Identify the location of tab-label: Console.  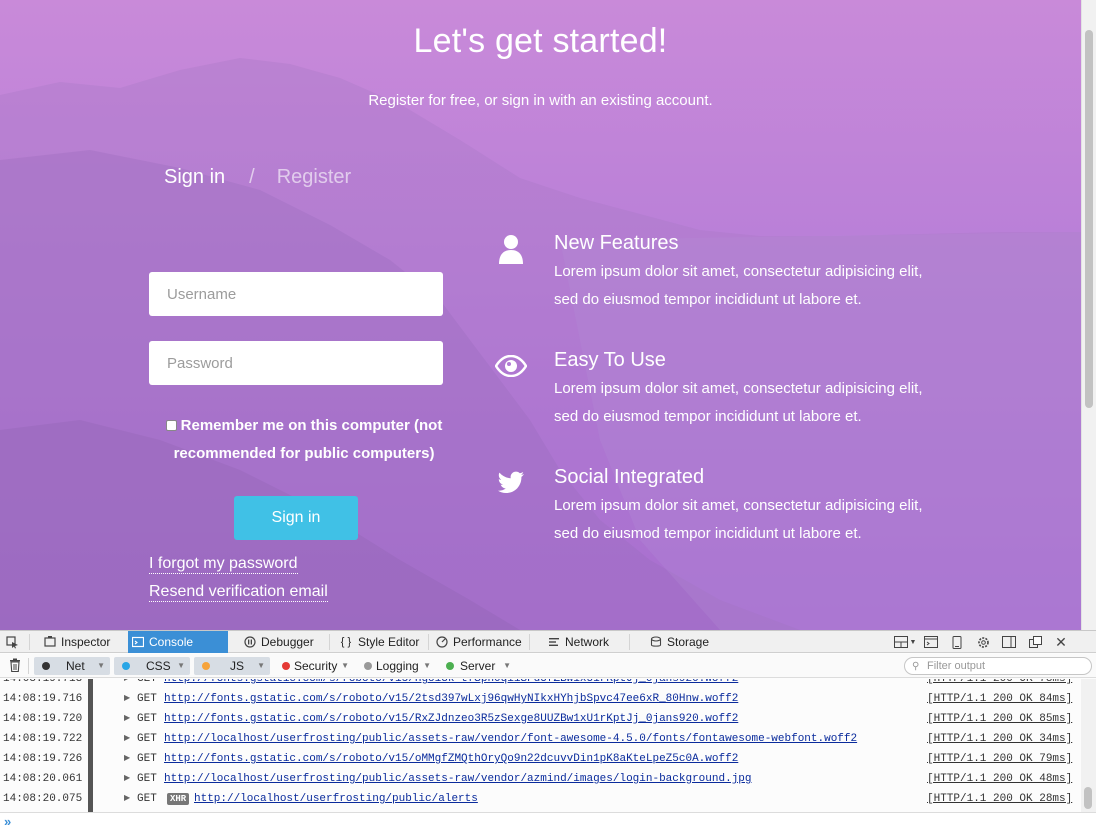
(171, 642).